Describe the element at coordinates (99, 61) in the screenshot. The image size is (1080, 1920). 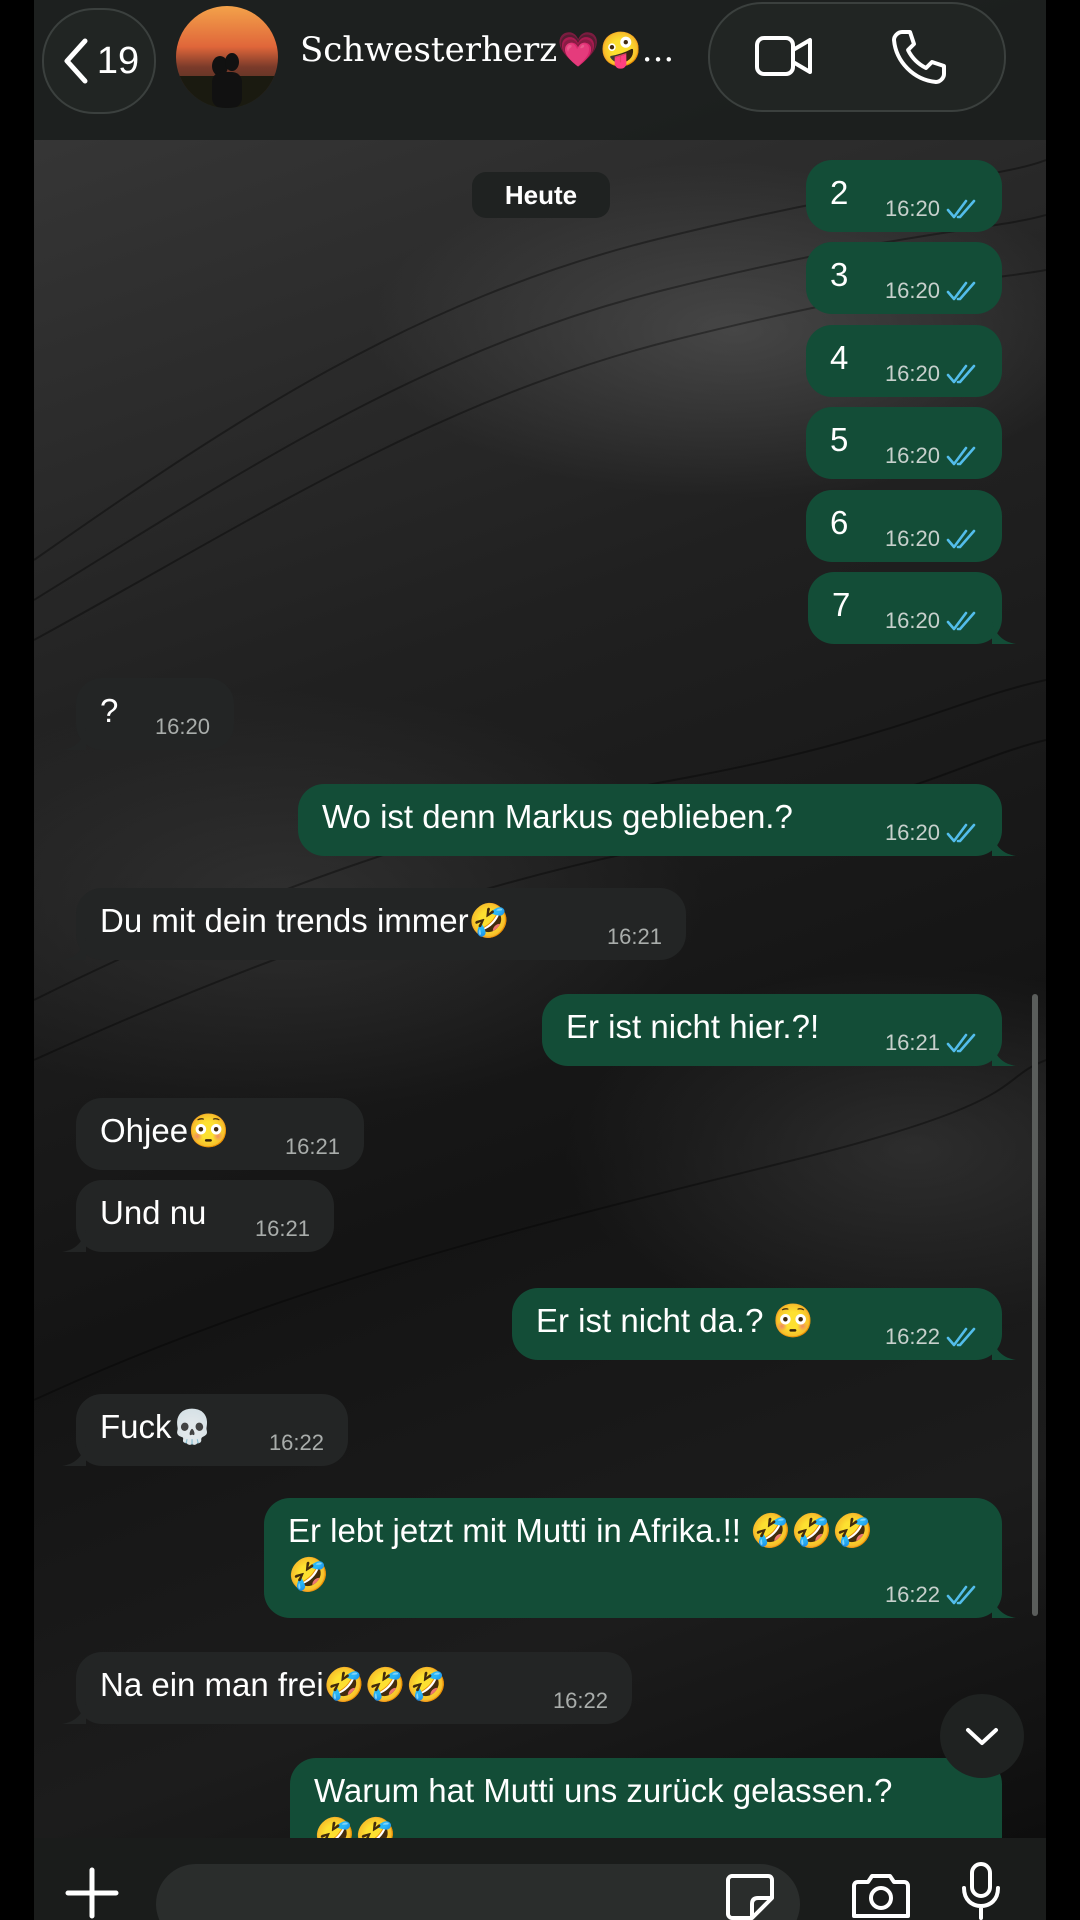
I see `back-button: 19` at that location.